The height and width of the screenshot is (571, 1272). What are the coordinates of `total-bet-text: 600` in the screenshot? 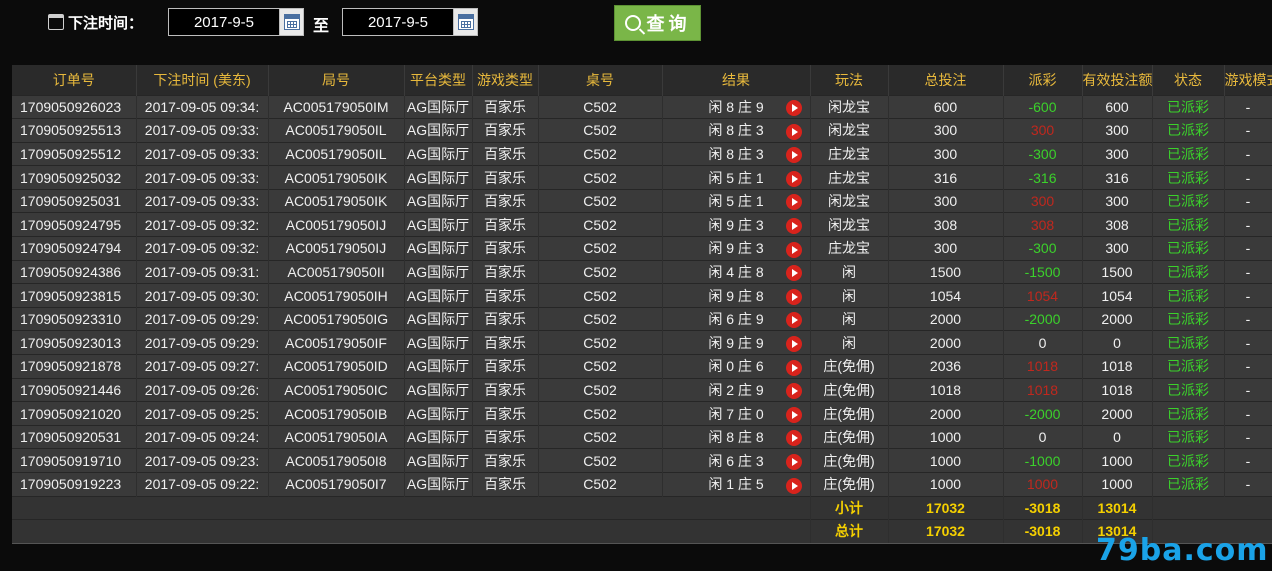 It's located at (945, 106).